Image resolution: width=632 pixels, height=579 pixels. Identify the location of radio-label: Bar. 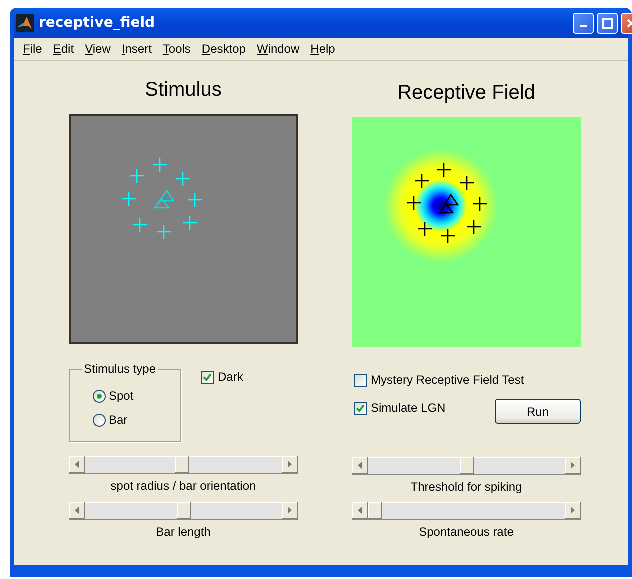
(118, 420).